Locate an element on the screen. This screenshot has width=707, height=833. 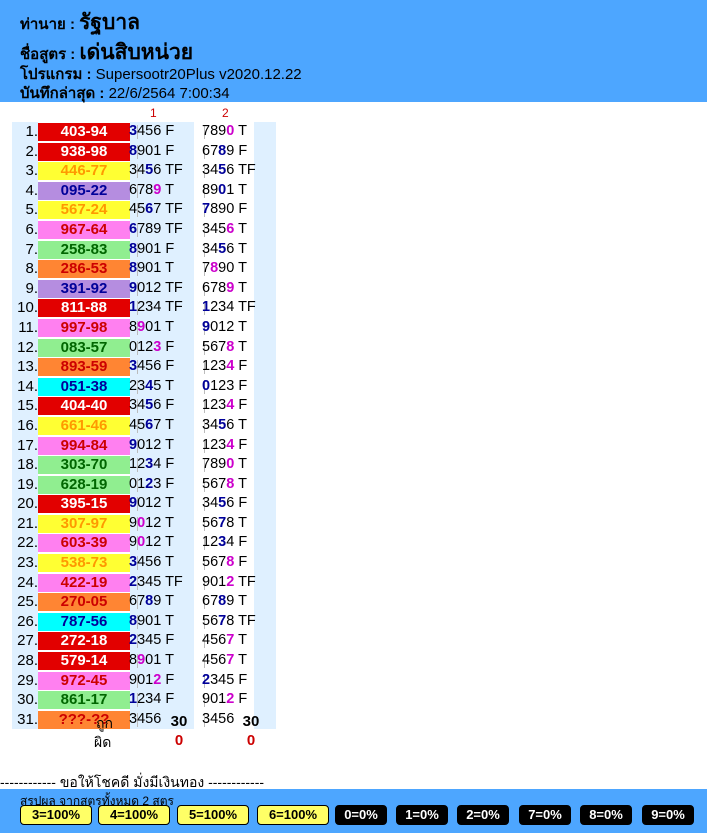
col1-value: 9012 TF is located at coordinates (156, 289).